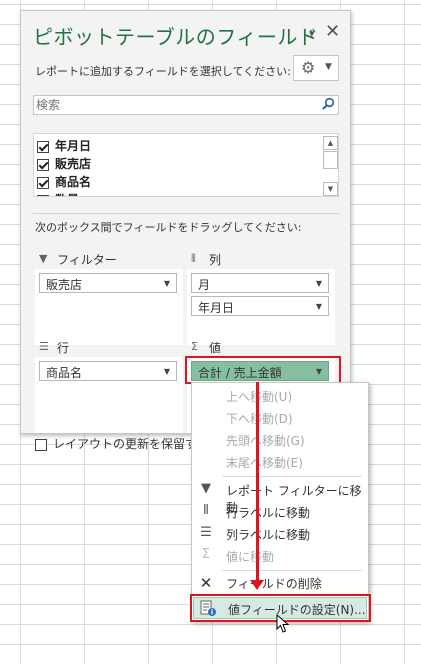 The width and height of the screenshot is (421, 664). I want to click on field-list-scrollbar: ▲ ▼, so click(330, 166).